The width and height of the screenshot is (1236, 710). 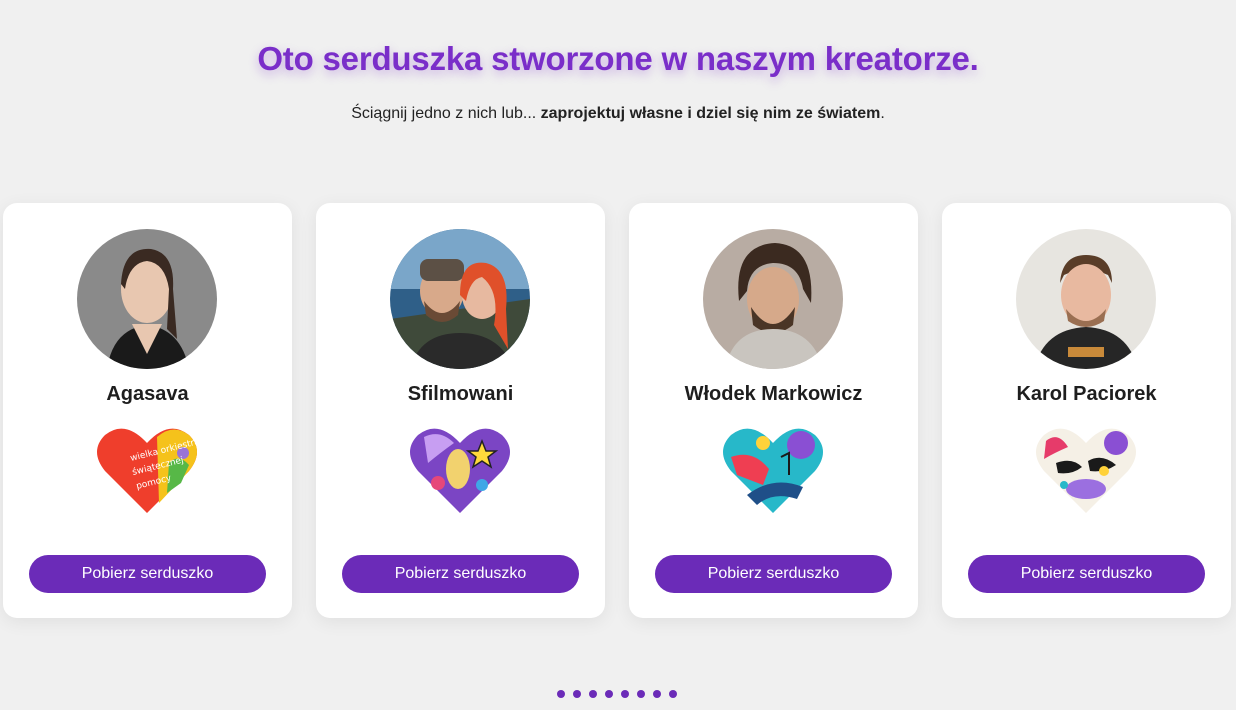 I want to click on subtitle-end: ., so click(x=882, y=113).